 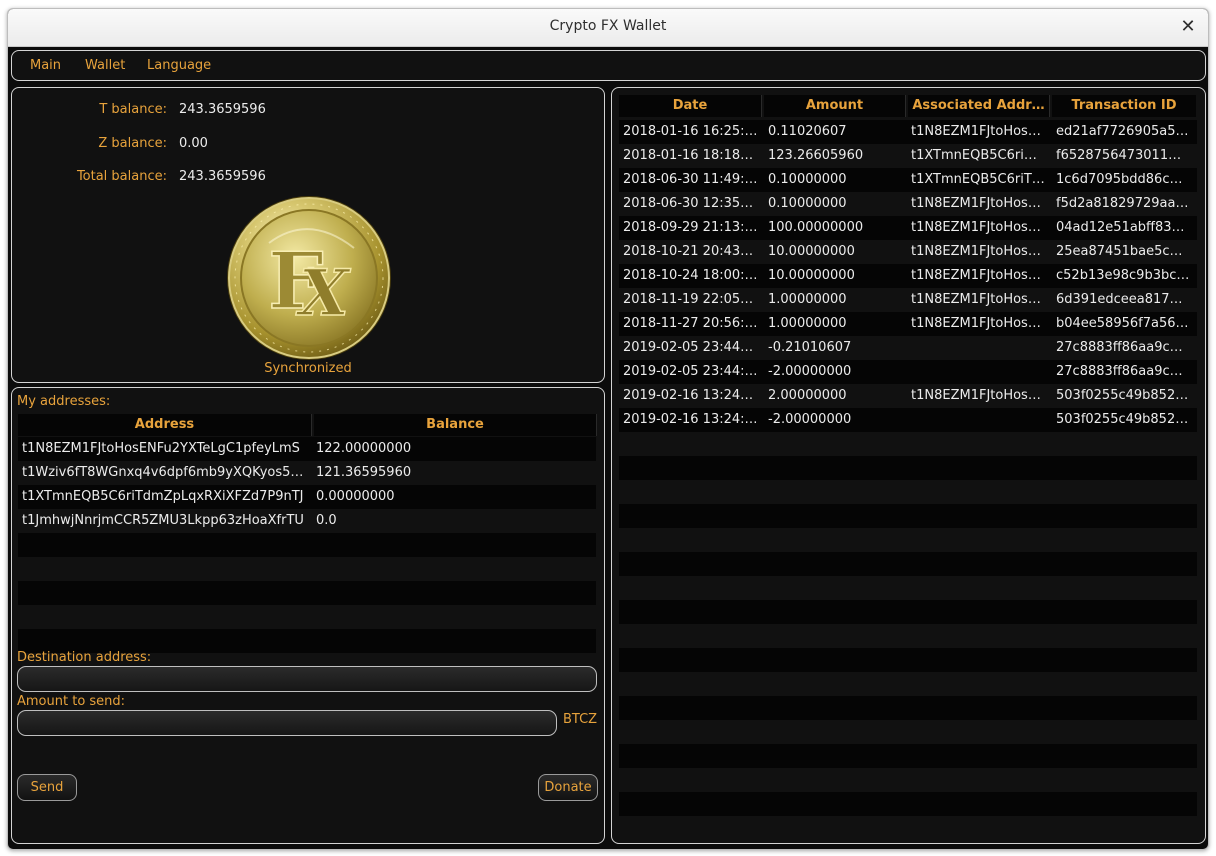 I want to click on amount-label: Amount to send:, so click(x=71, y=701).